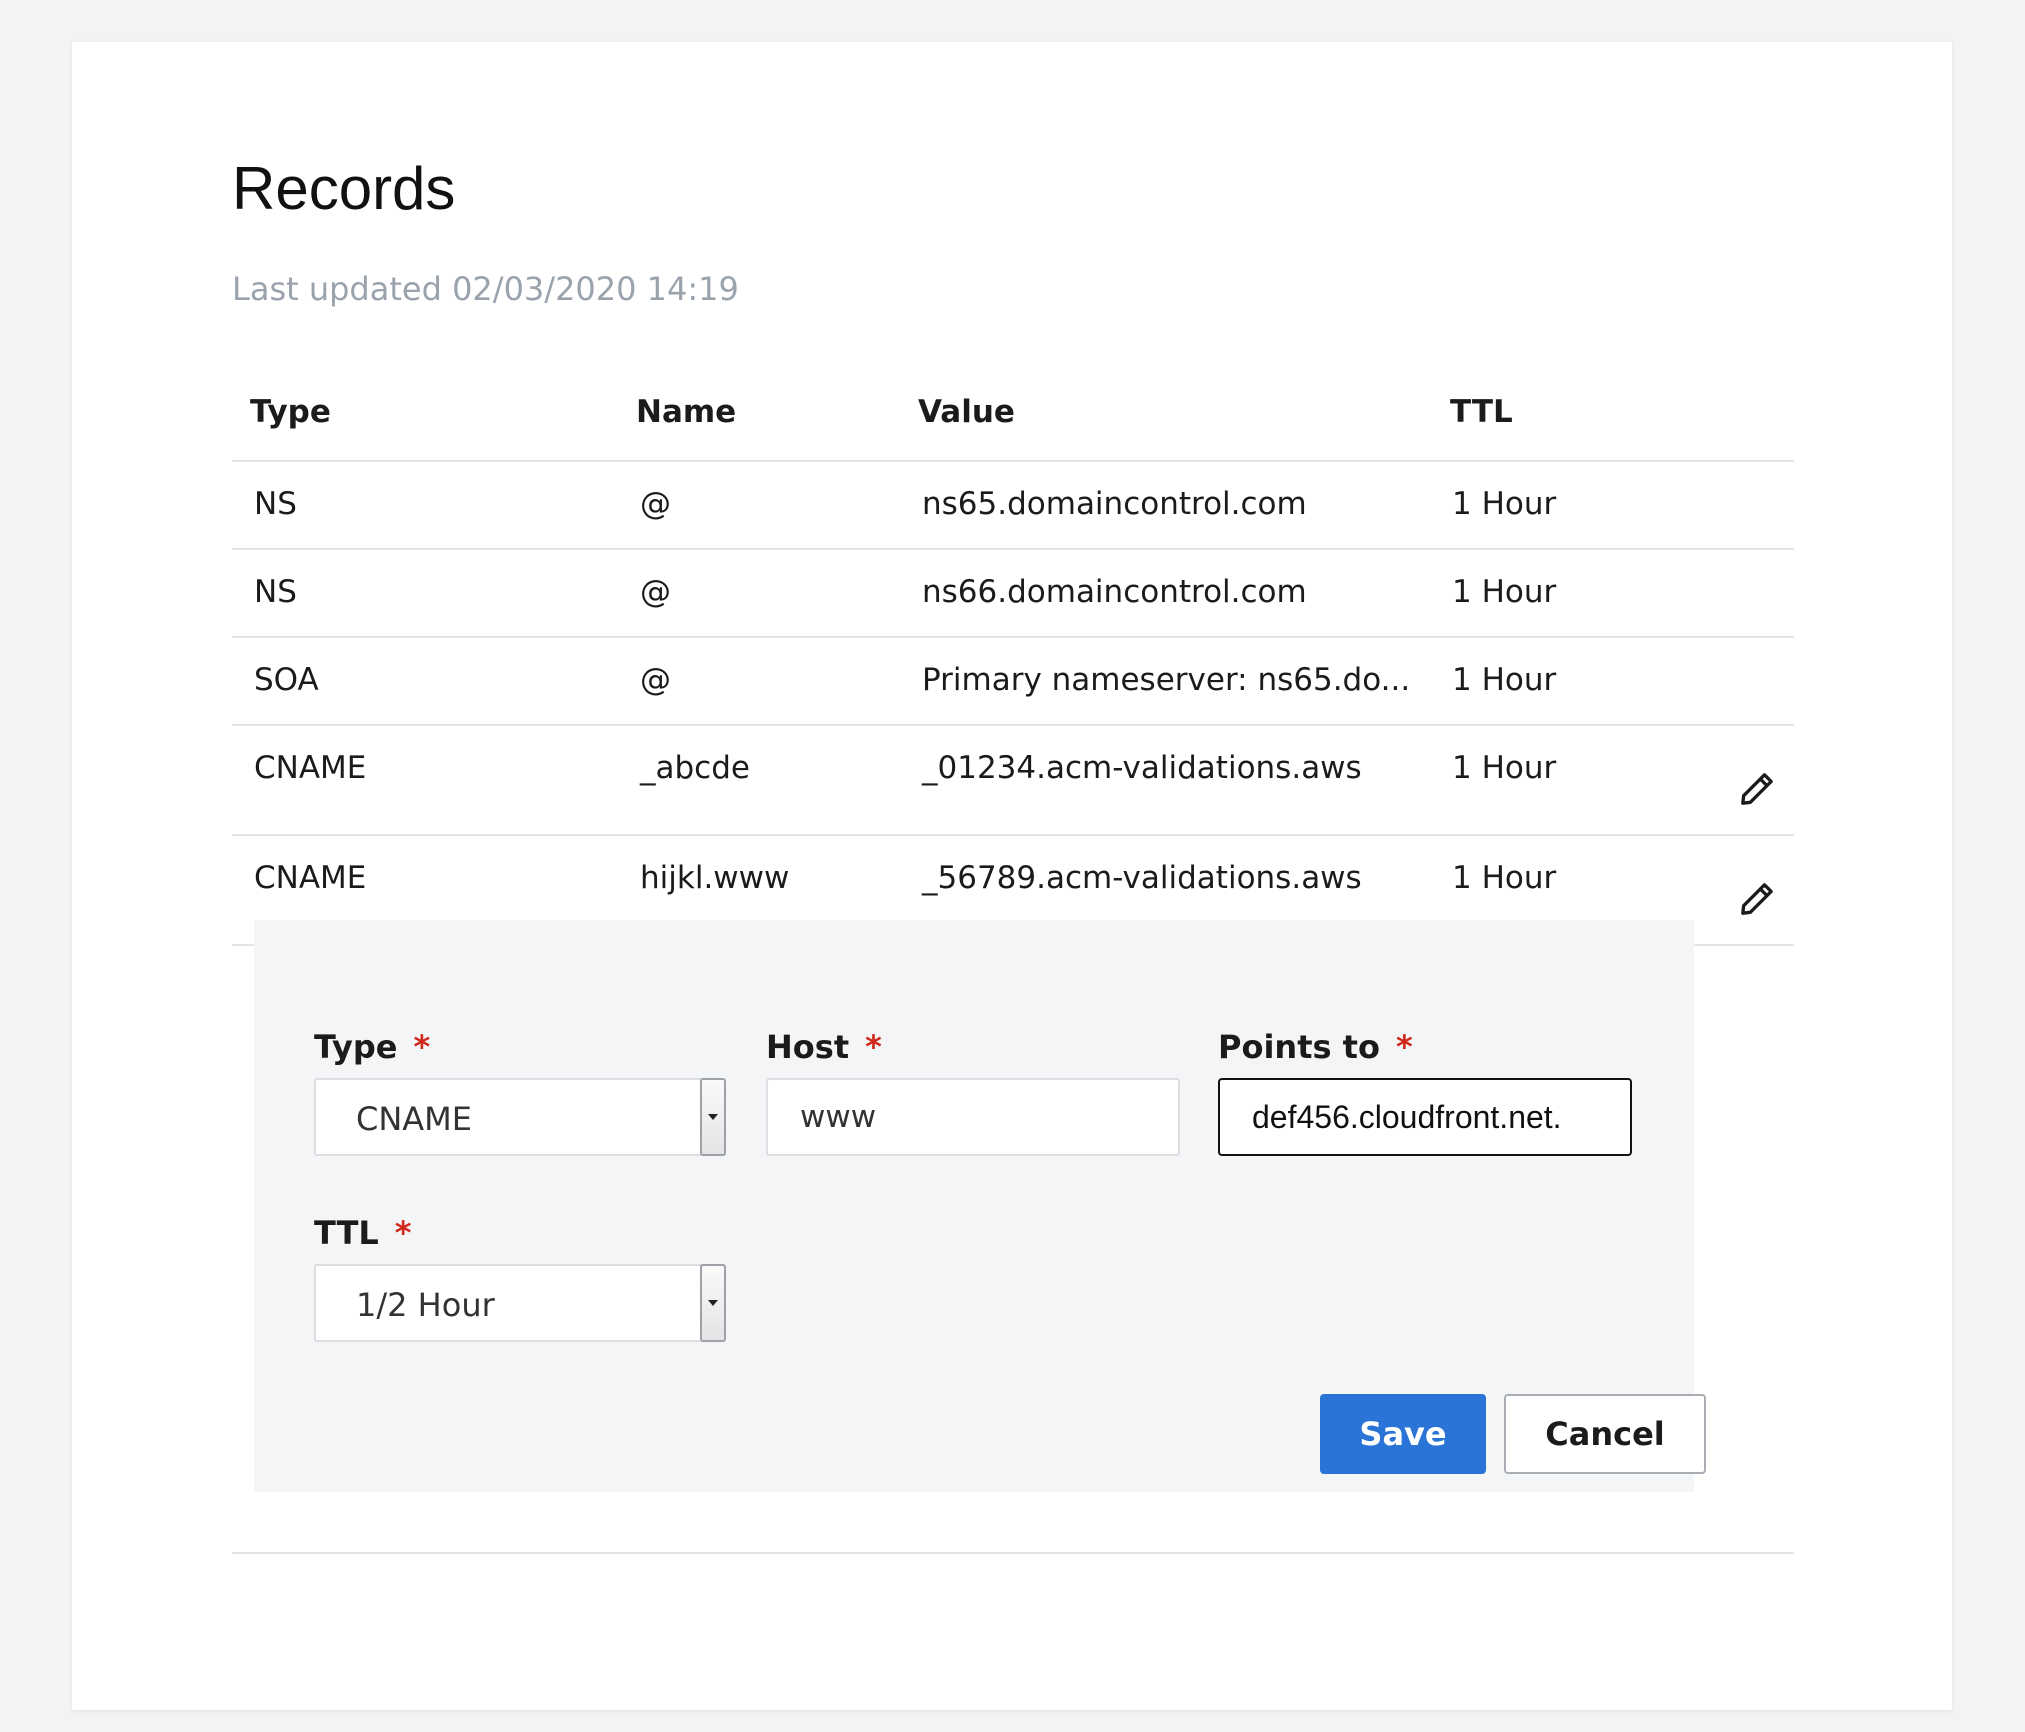 The width and height of the screenshot is (2025, 1732). I want to click on save-button: Save, so click(1403, 1434).